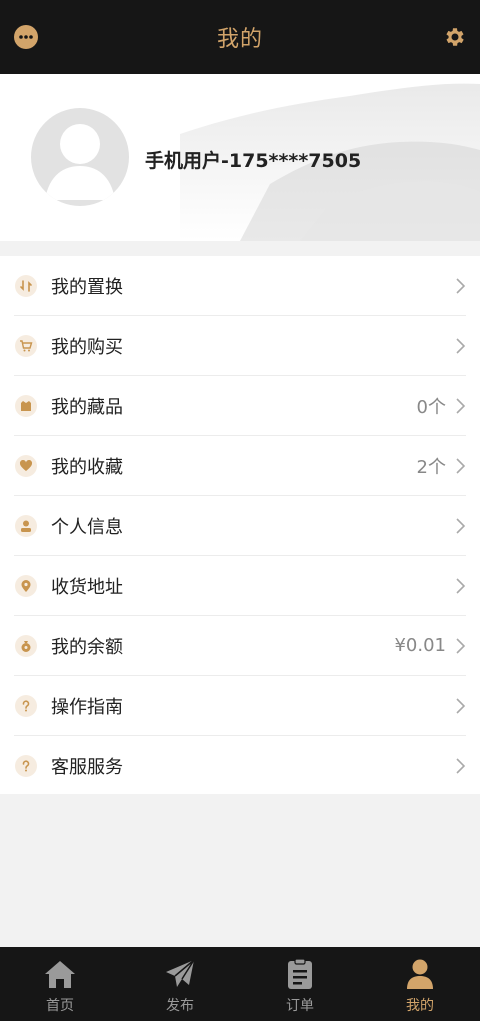  What do you see at coordinates (240, 346) in the screenshot?
I see `menu-item-purchases: 我的购买` at bounding box center [240, 346].